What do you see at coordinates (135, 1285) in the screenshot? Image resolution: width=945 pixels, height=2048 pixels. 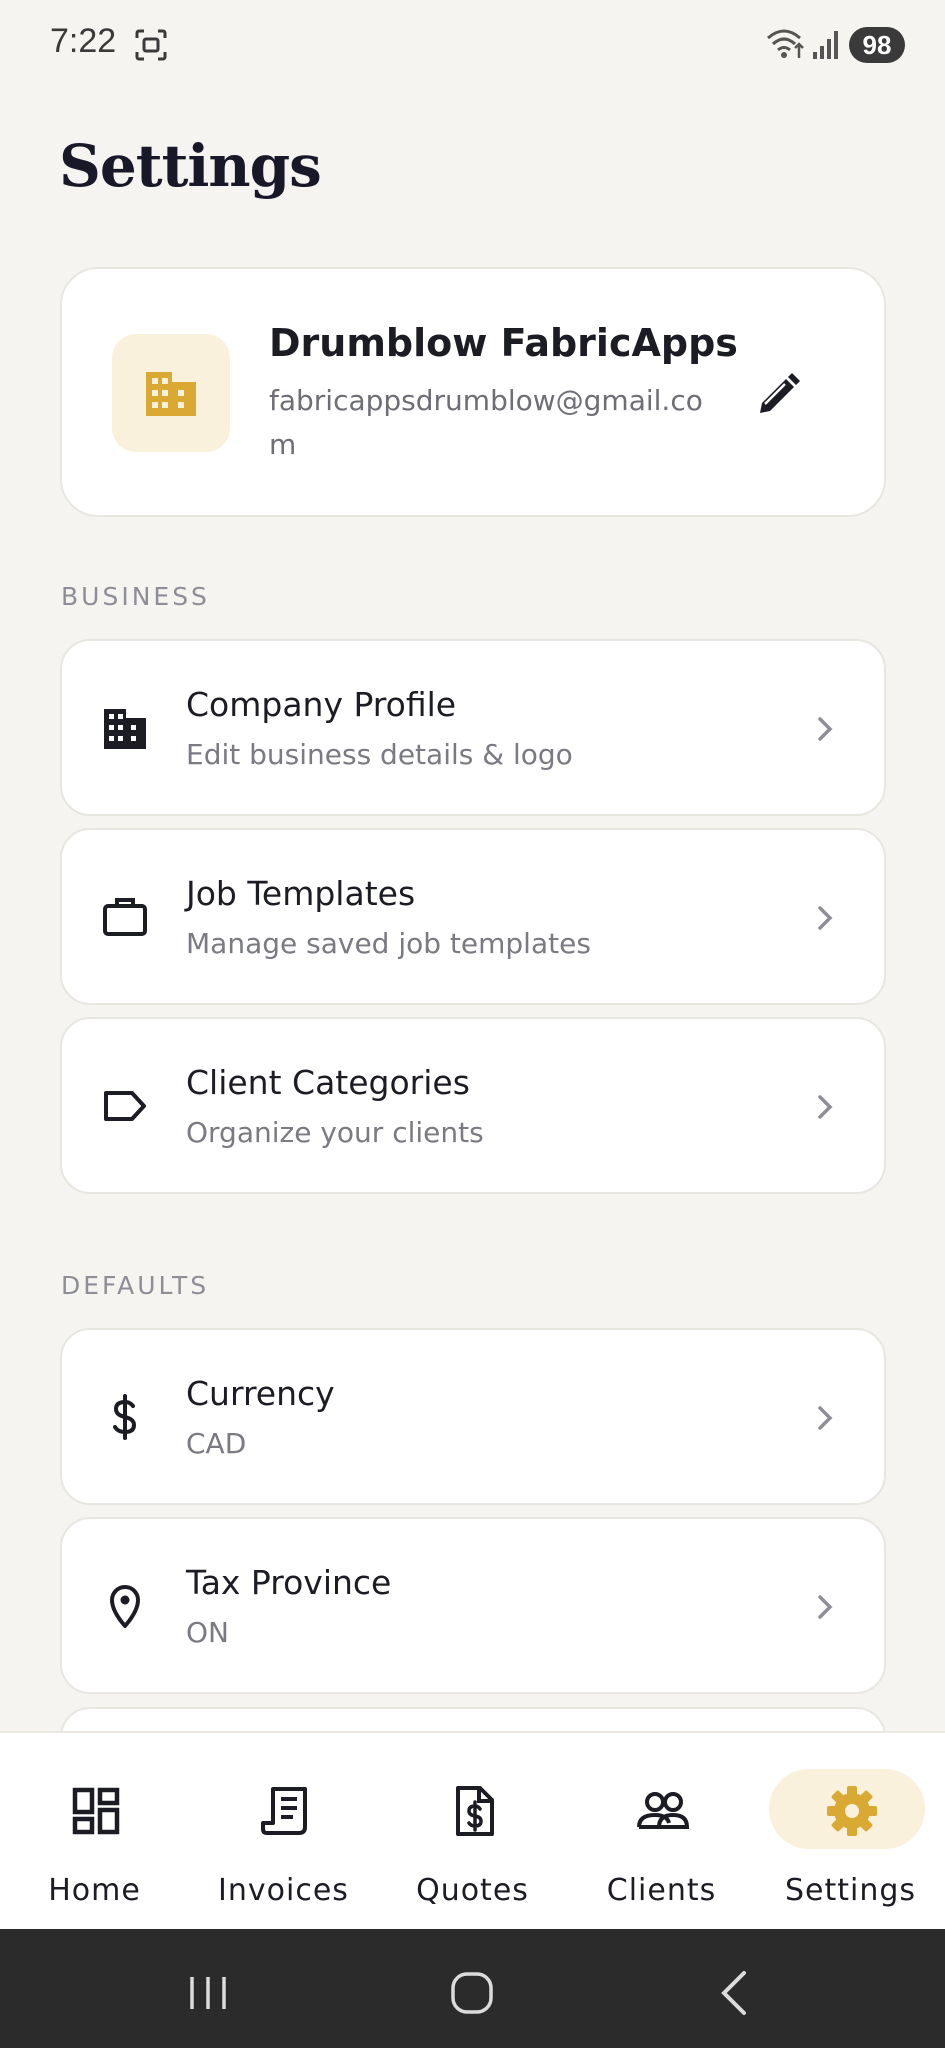 I see `section-header-defaults: DEFAULTS` at bounding box center [135, 1285].